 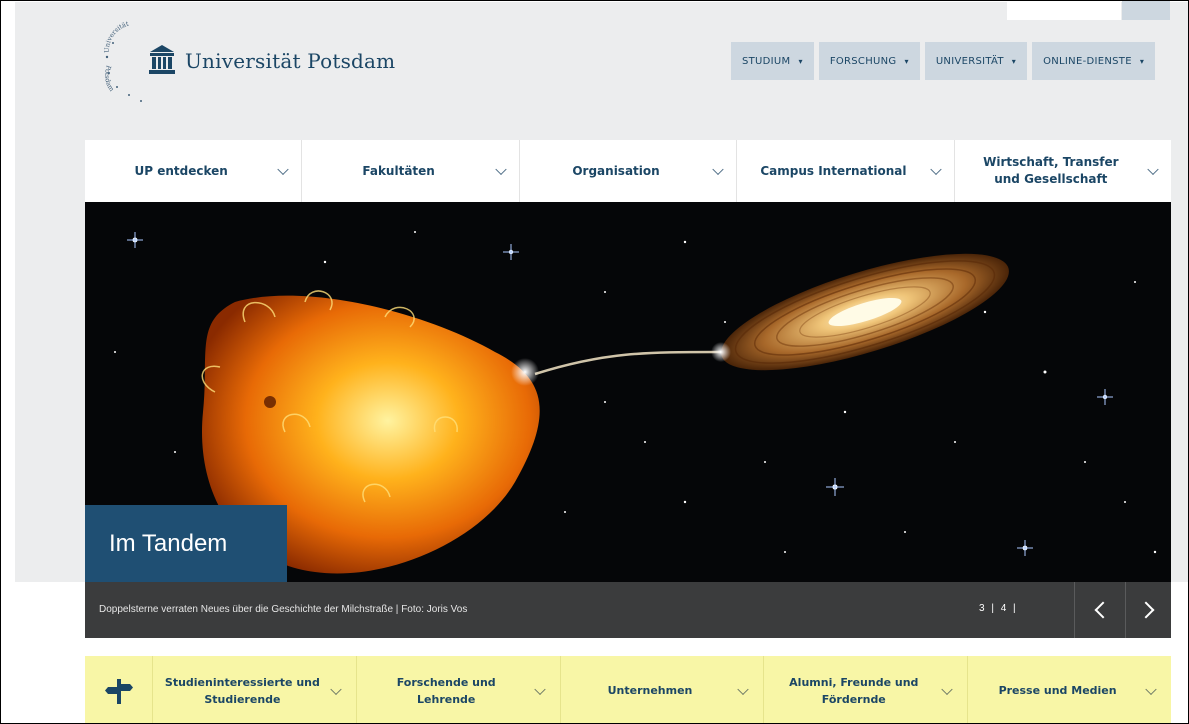 What do you see at coordinates (854, 690) in the screenshot?
I see `audience-label: Alumni, Freunde und Fördernde` at bounding box center [854, 690].